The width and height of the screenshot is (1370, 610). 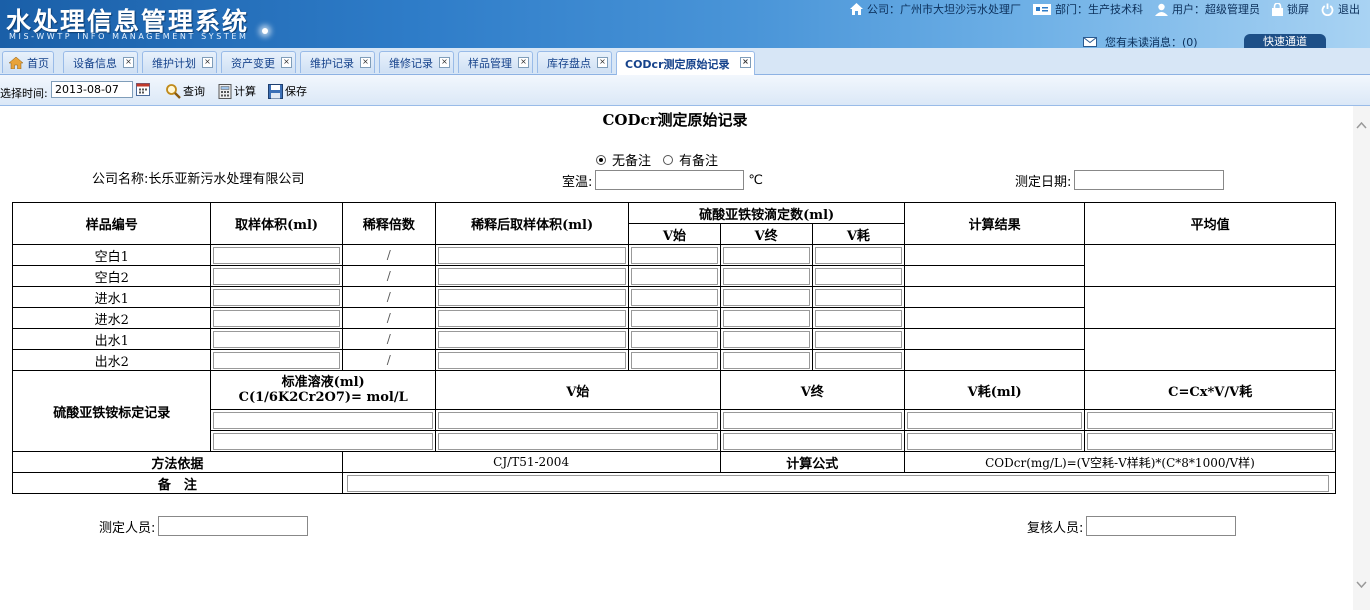 What do you see at coordinates (569, 63) in the screenshot?
I see `tab-label: 库存盘点` at bounding box center [569, 63].